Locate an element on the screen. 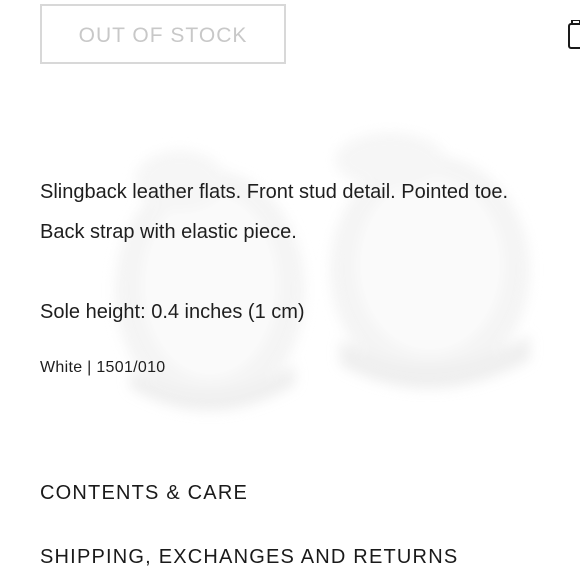 The image size is (580, 580). shipping-returns-link: SHIPPING, EXCHANGES AND RETURNS is located at coordinates (249, 557).